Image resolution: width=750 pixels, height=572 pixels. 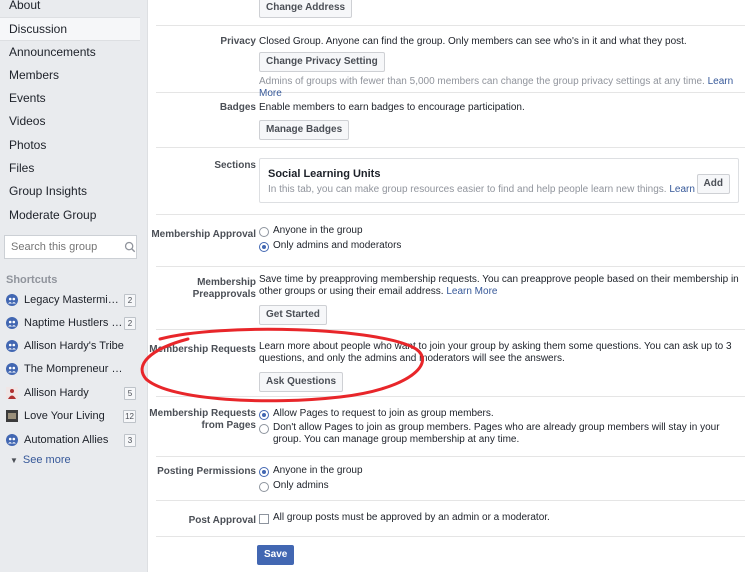 I want to click on ask-questions-button: Ask Questions, so click(x=301, y=382).